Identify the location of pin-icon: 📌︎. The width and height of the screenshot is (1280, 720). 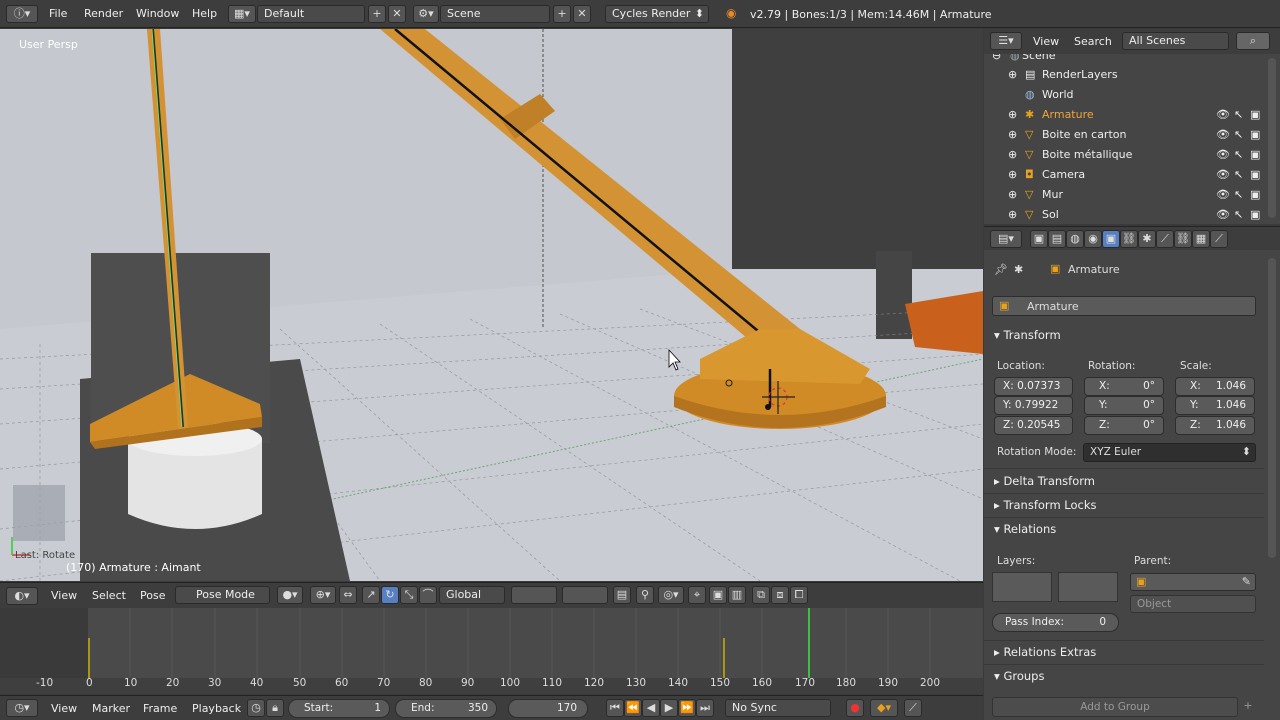
(1001, 269).